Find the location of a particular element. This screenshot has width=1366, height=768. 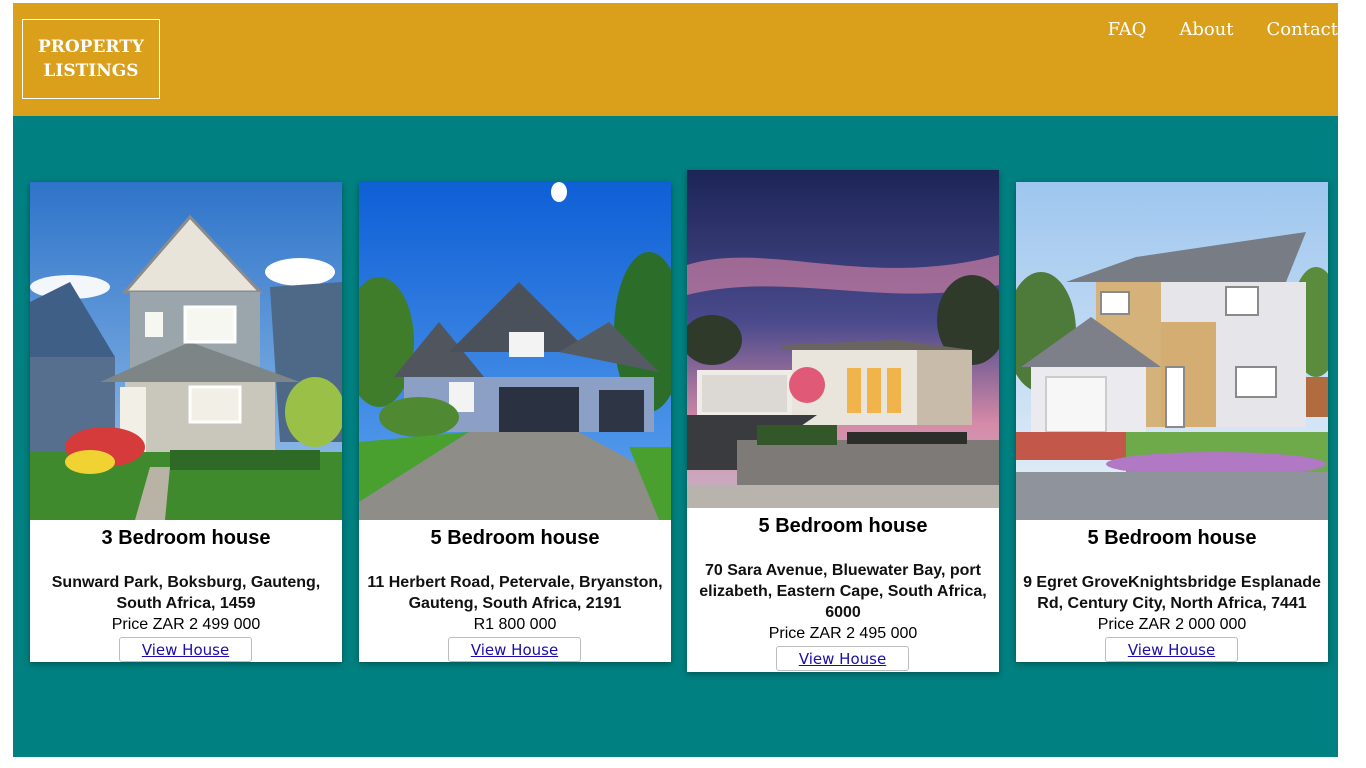

nav-contact-link: Contact is located at coordinates (1302, 29).